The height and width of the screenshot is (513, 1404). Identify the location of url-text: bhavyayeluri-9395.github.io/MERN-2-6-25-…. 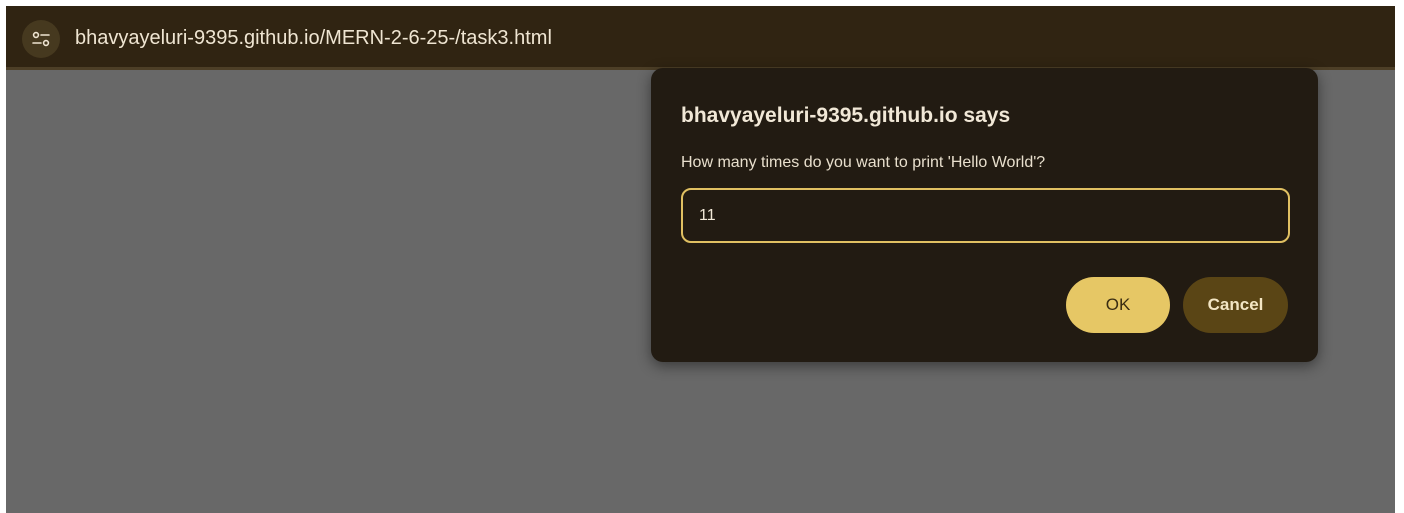
(313, 38).